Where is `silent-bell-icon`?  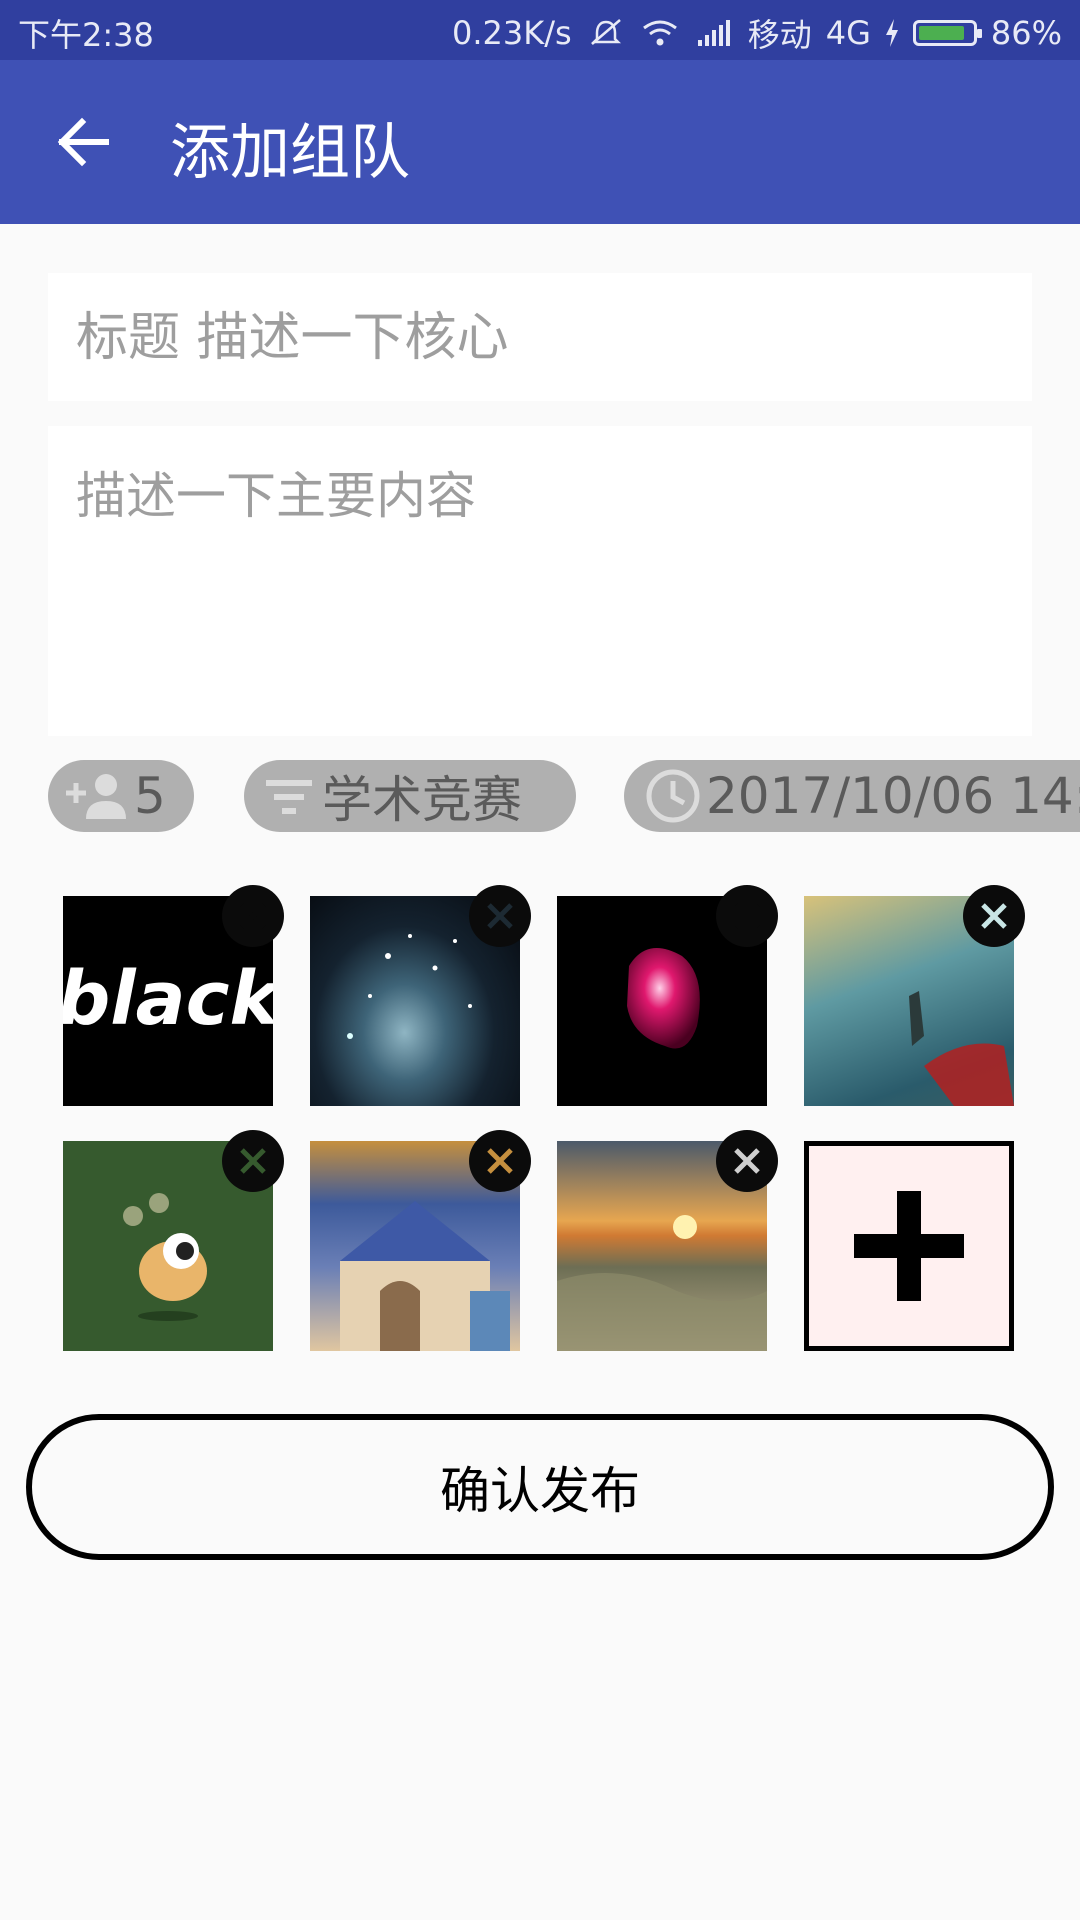
silent-bell-icon is located at coordinates (605, 32).